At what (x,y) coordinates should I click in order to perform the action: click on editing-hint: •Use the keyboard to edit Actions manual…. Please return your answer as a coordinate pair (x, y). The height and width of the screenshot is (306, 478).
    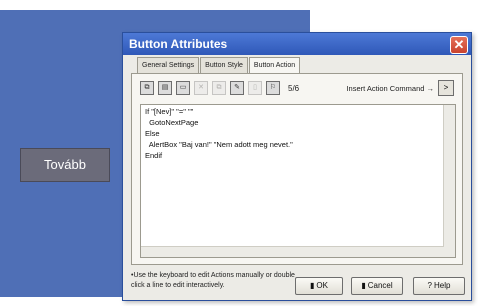
    Looking at the image, I should click on (213, 280).